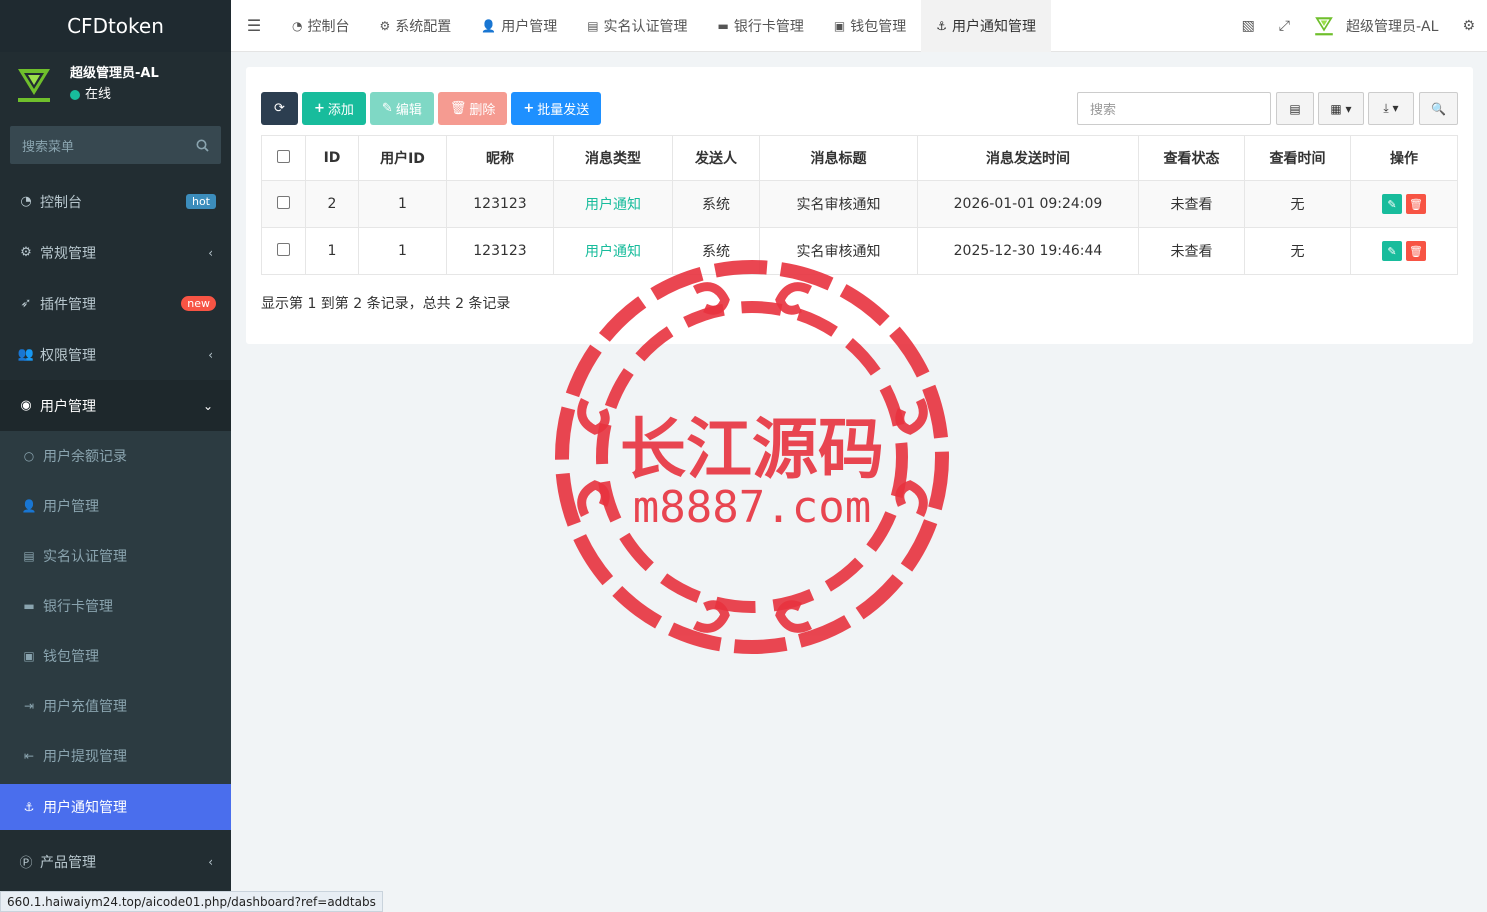  I want to click on col-header: 查看状态, so click(1191, 158).